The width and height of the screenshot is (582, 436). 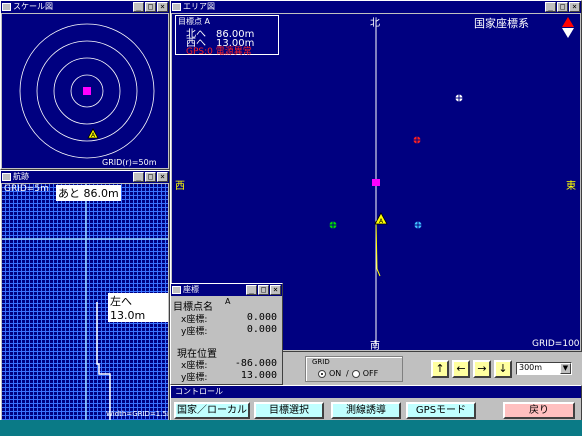 What do you see at coordinates (228, 301) in the screenshot?
I see `target-name-value: A` at bounding box center [228, 301].